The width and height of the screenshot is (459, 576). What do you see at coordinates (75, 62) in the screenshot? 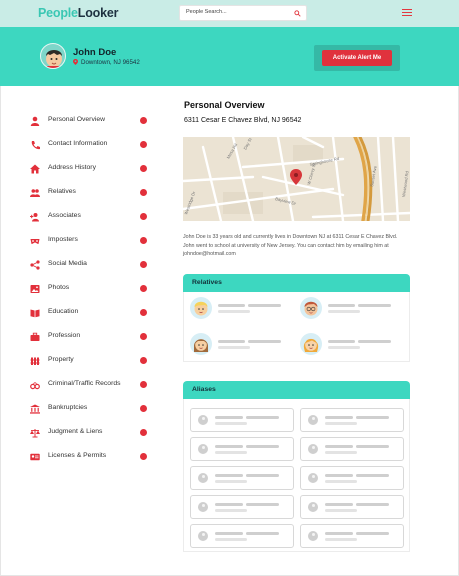
I see `location-pin-icon` at bounding box center [75, 62].